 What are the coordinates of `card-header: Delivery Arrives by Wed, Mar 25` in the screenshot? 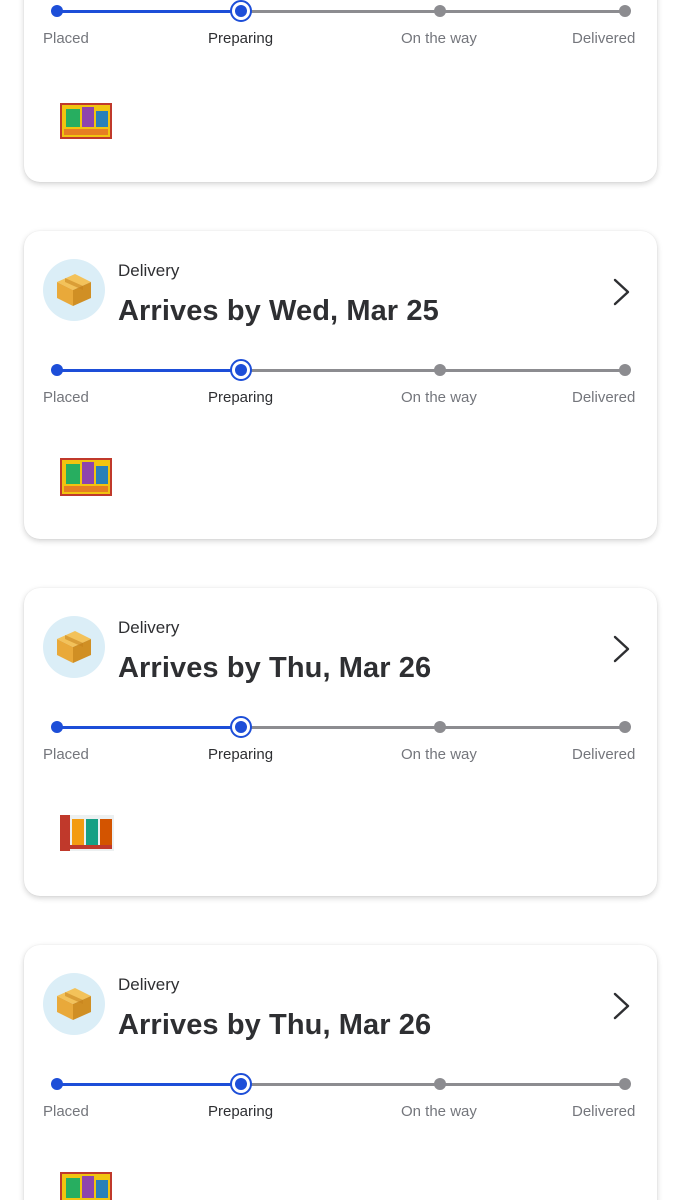 It's located at (340, 286).